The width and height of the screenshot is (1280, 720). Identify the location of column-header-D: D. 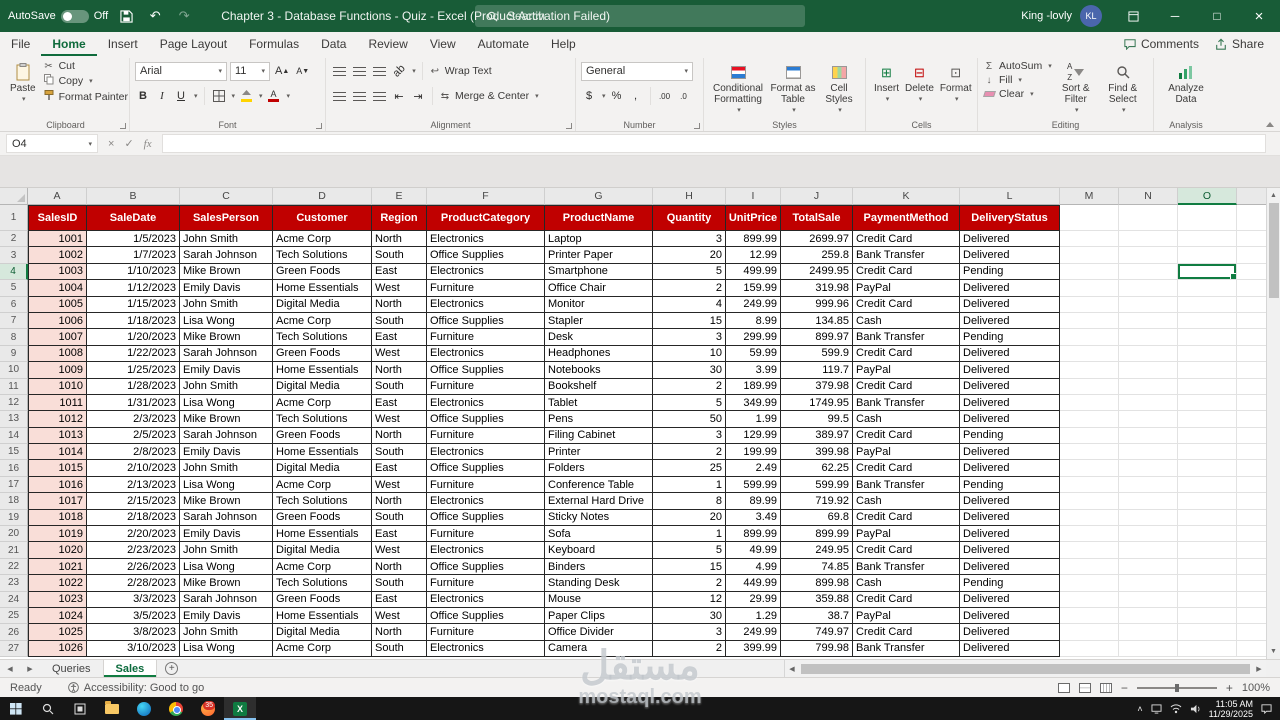
(322, 196).